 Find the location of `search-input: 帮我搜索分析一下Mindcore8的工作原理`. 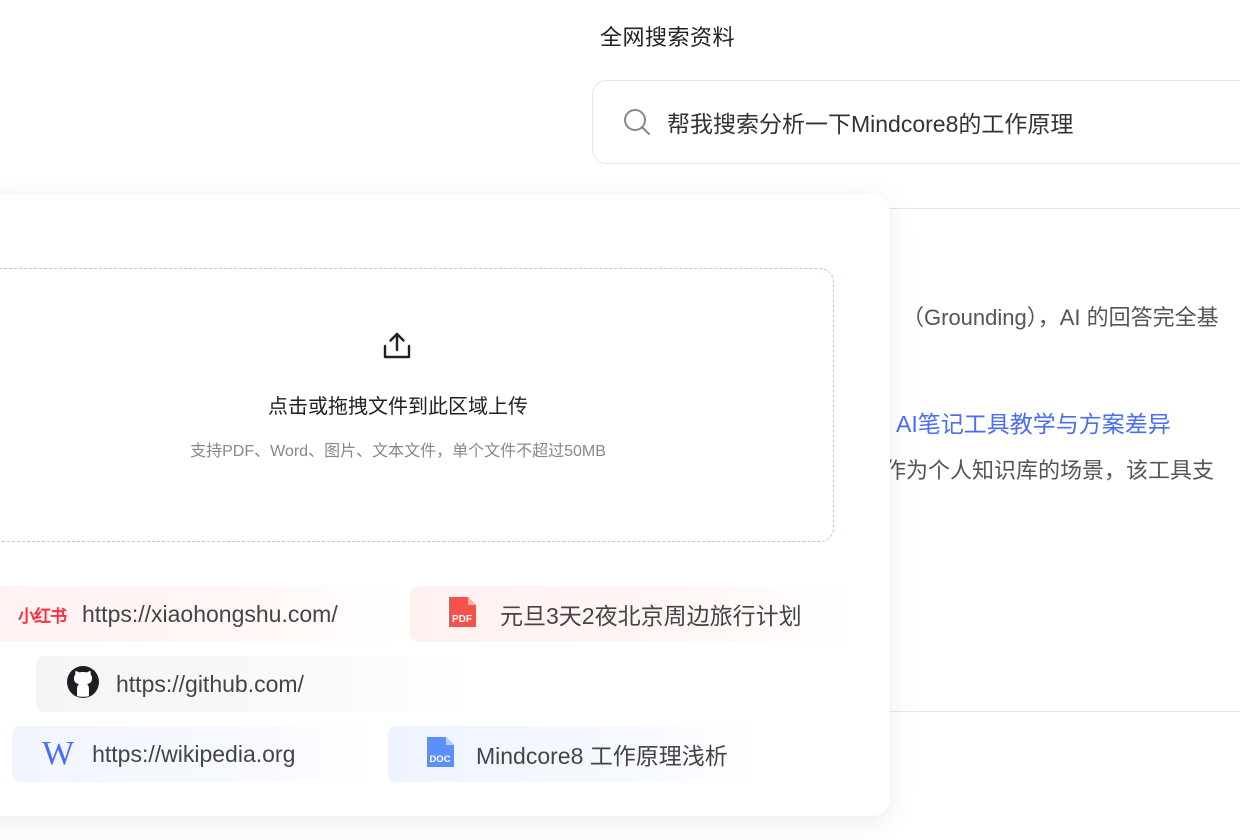

search-input: 帮我搜索分析一下Mindcore8的工作原理 is located at coordinates (916, 122).